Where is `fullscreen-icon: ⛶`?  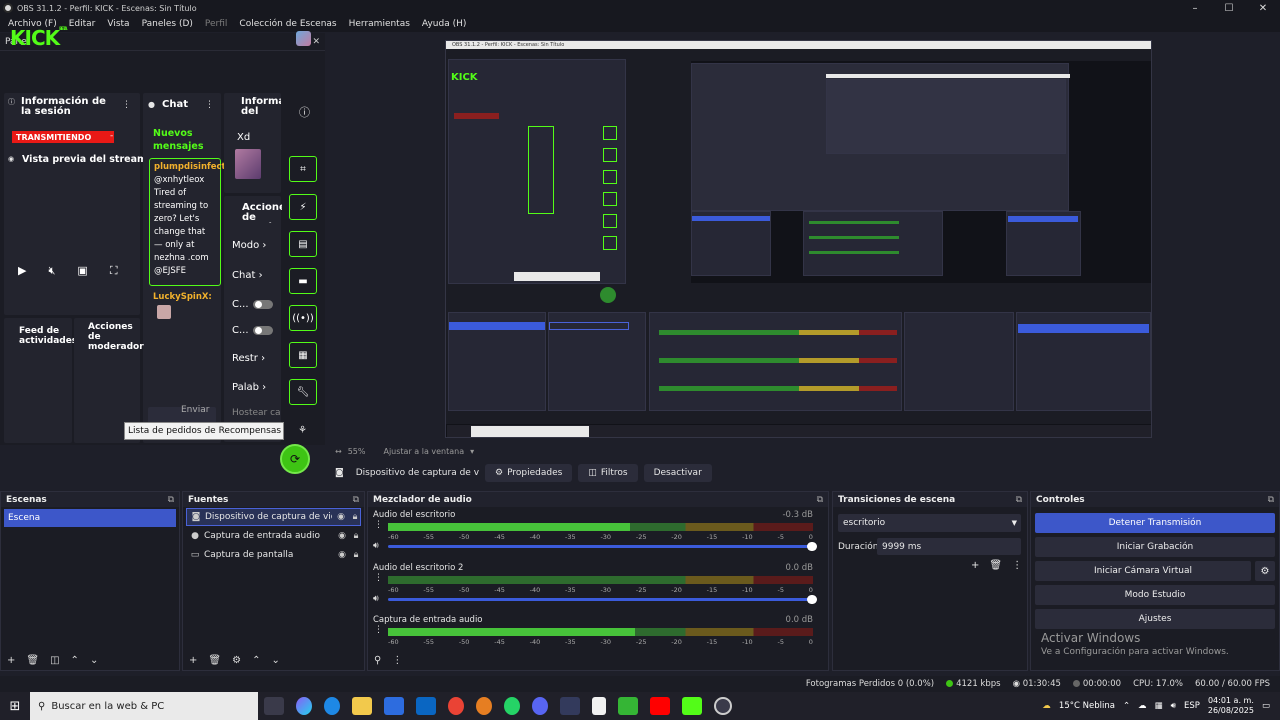 fullscreen-icon: ⛶ is located at coordinates (114, 271).